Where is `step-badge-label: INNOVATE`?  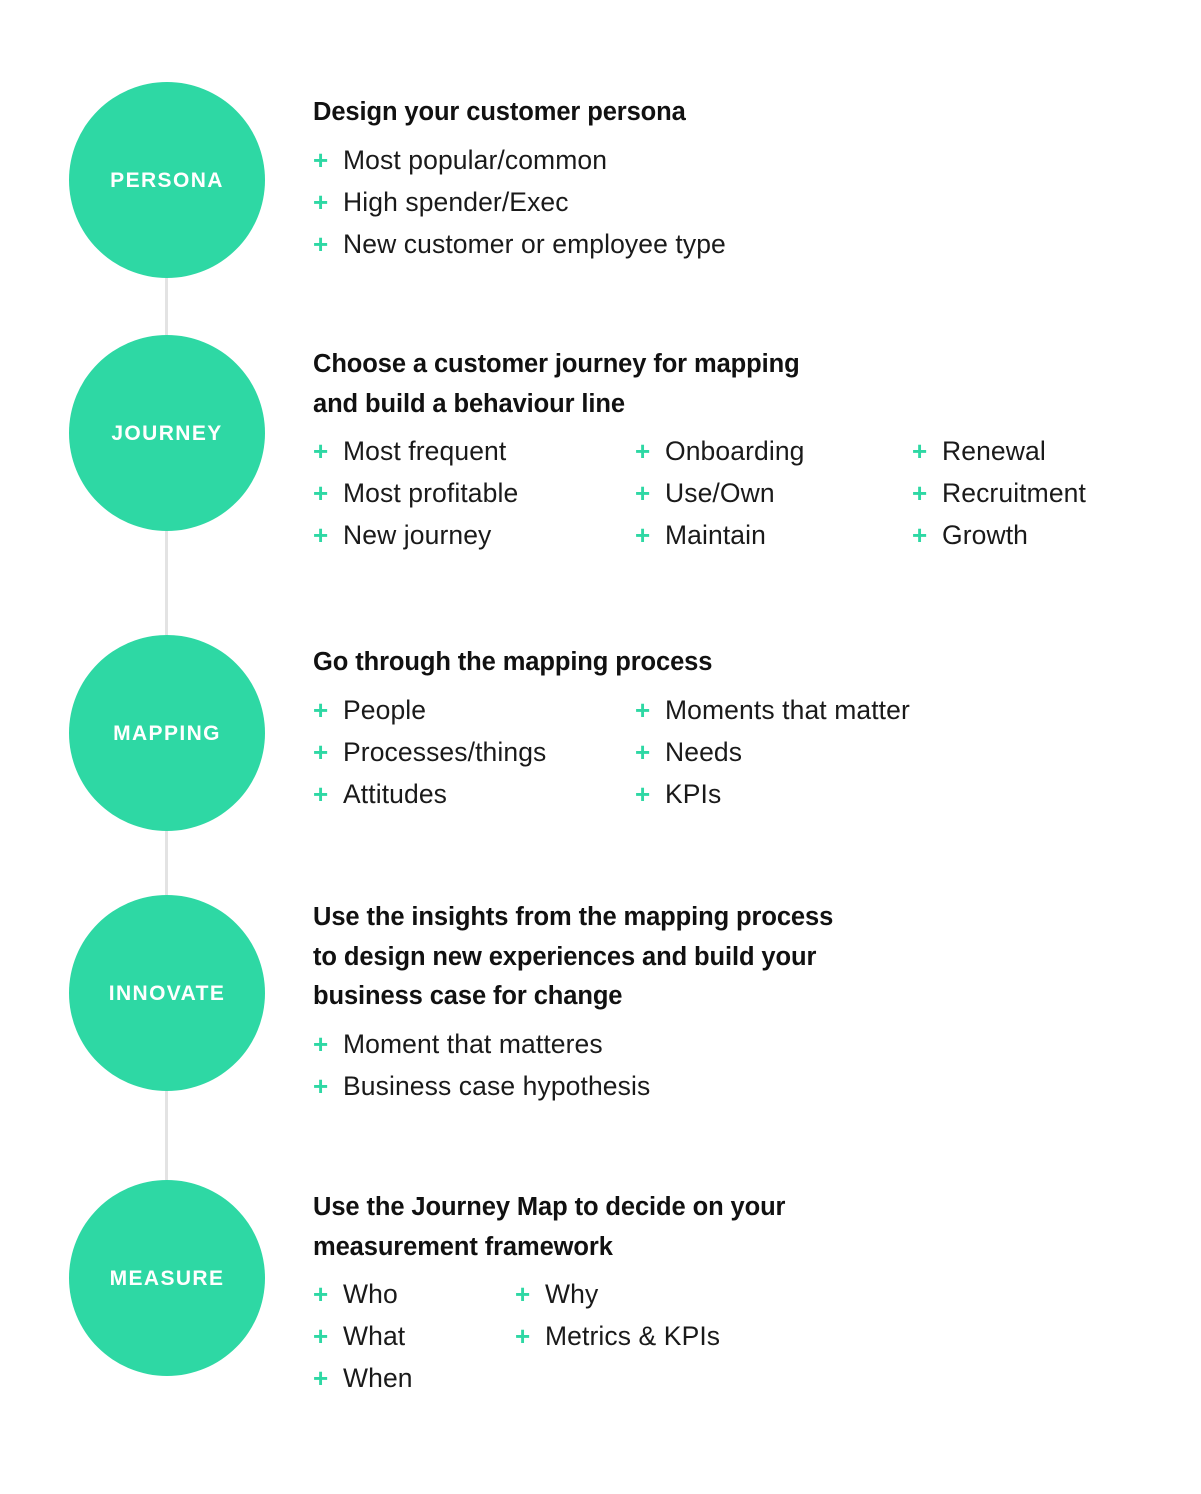 step-badge-label: INNOVATE is located at coordinates (167, 993).